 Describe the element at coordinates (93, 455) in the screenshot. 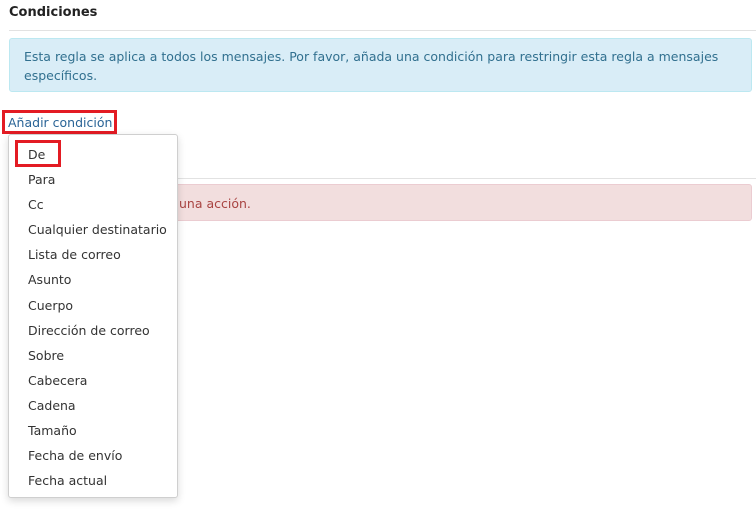

I see `dropdown-item-fecha-de-envio: Fecha de envío` at that location.